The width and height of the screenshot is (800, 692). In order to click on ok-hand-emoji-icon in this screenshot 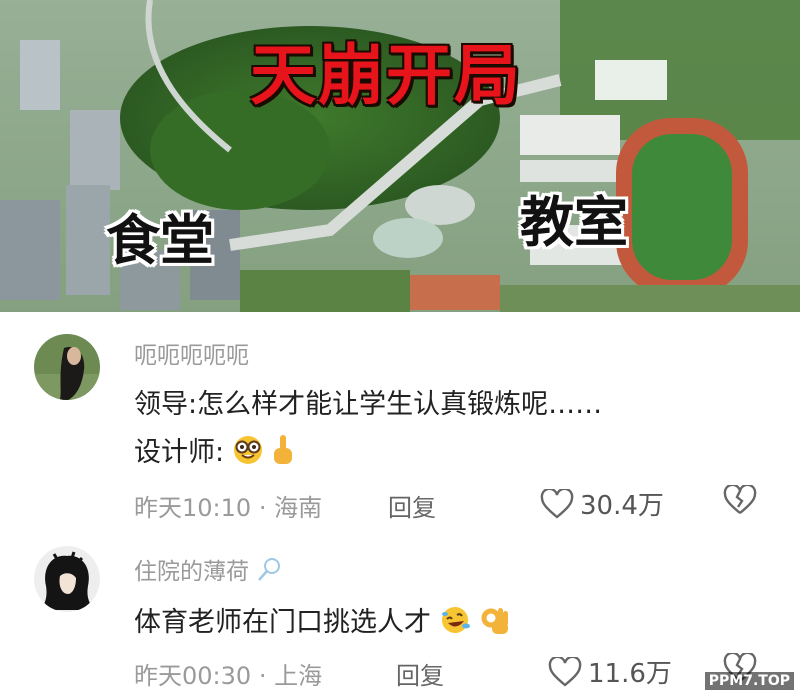, I will do `click(496, 623)`.